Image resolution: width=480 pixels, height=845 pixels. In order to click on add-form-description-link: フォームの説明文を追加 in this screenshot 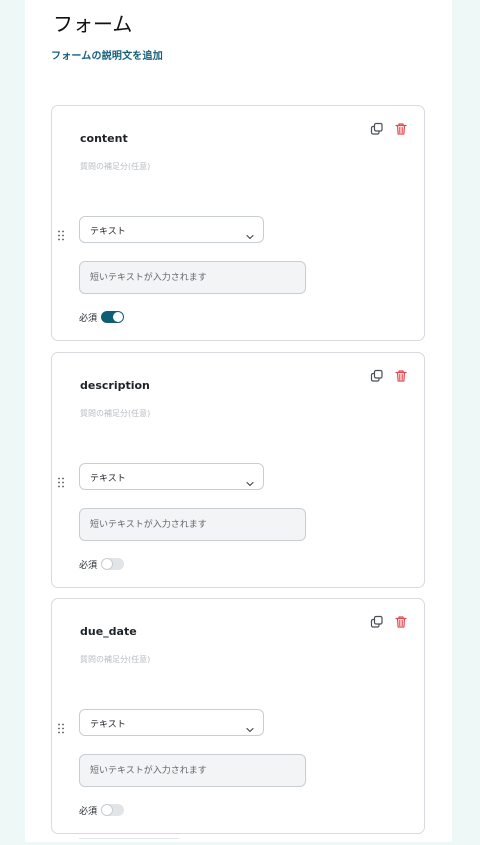, I will do `click(107, 54)`.